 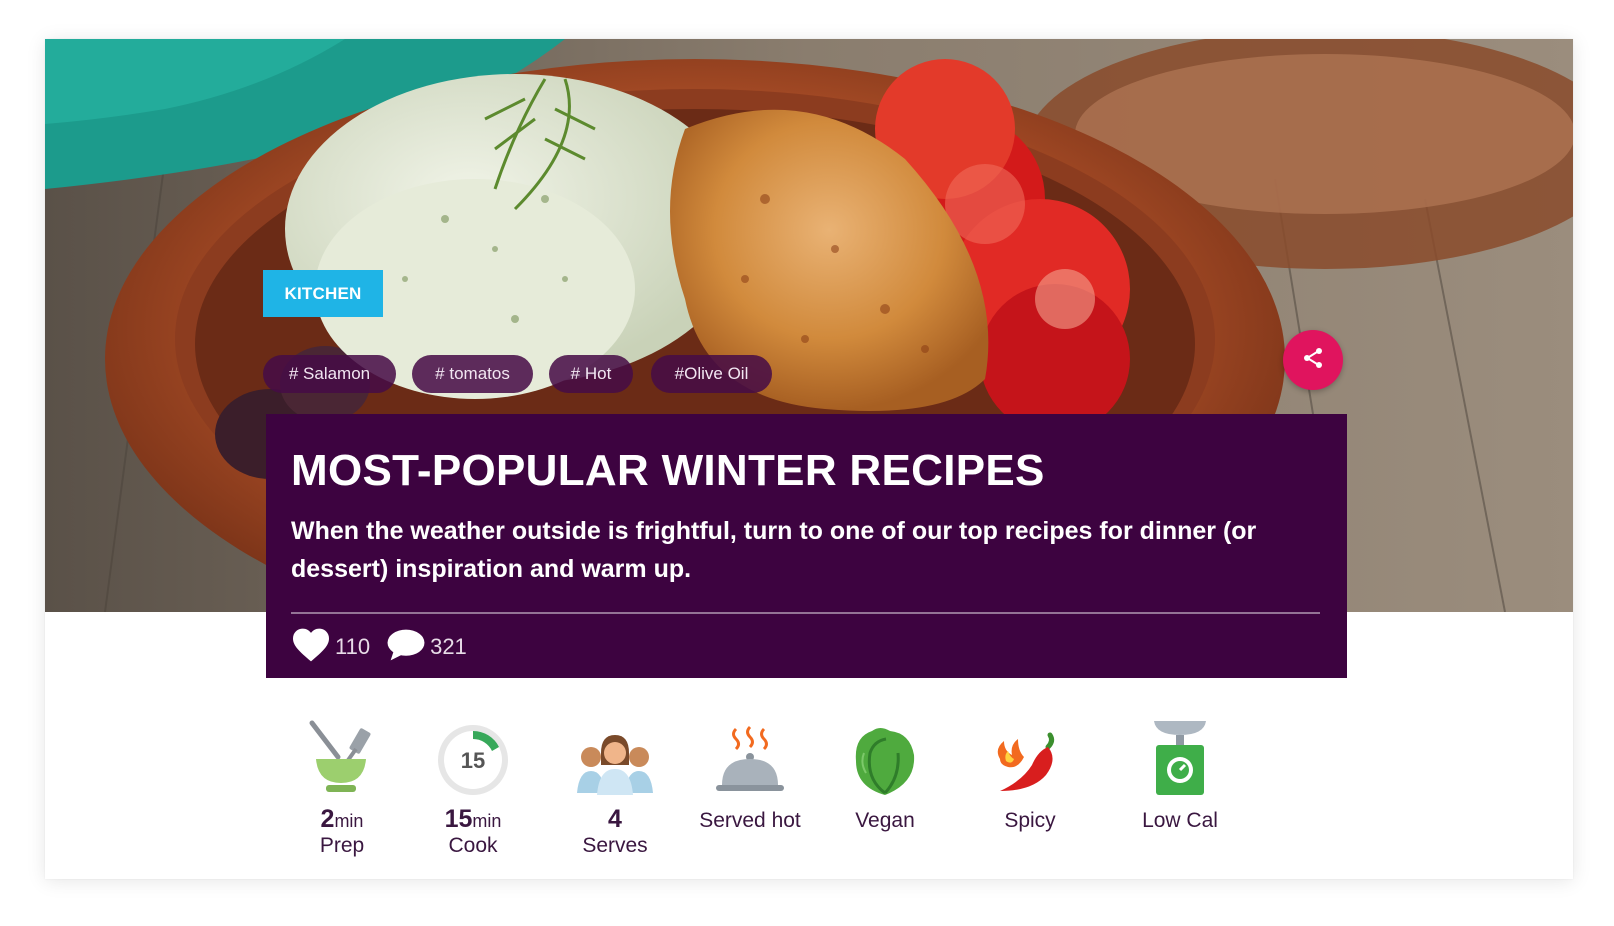 I want to click on hashtag-olive-oil: #Olive Oil, so click(x=711, y=374).